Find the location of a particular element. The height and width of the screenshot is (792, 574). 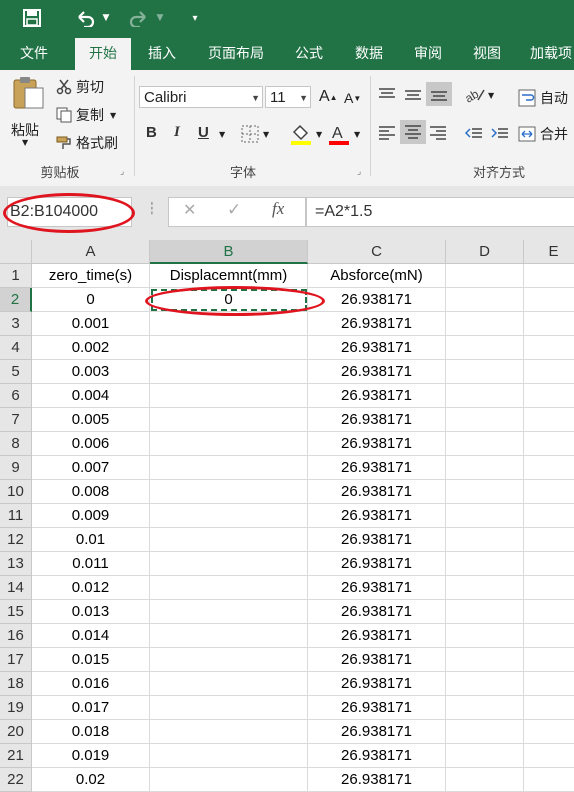

undo-dropdown-icon: ▼ is located at coordinates (106, 18).